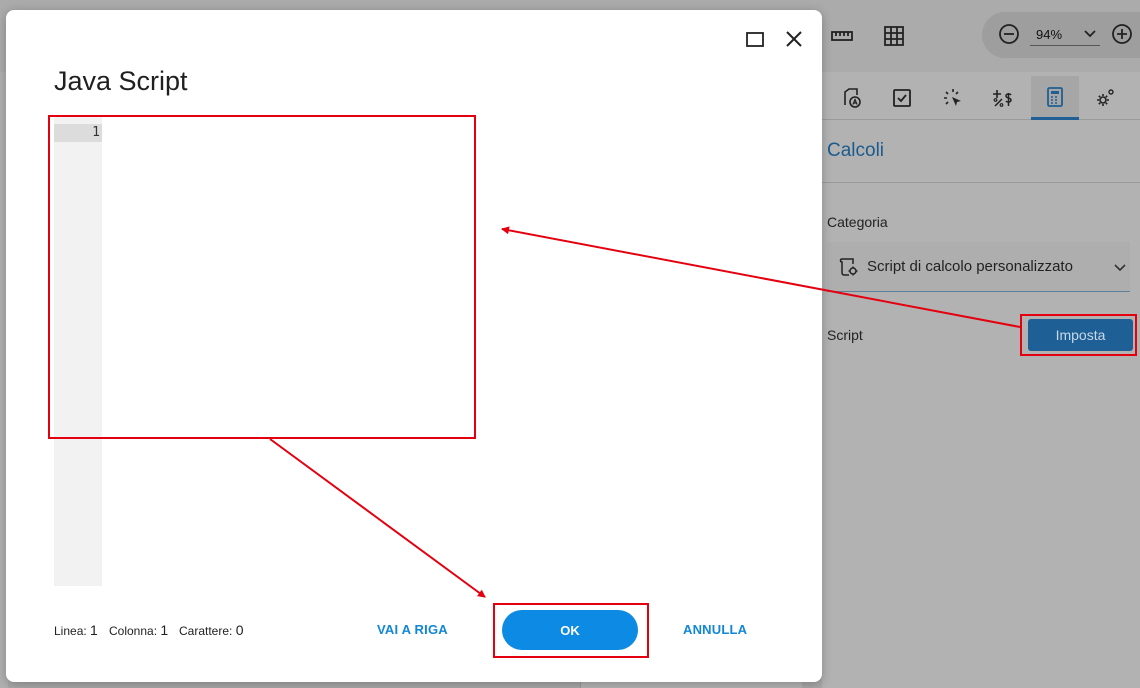 This screenshot has height=688, width=1140. What do you see at coordinates (70, 631) in the screenshot?
I see `status-line-label: Linea:` at bounding box center [70, 631].